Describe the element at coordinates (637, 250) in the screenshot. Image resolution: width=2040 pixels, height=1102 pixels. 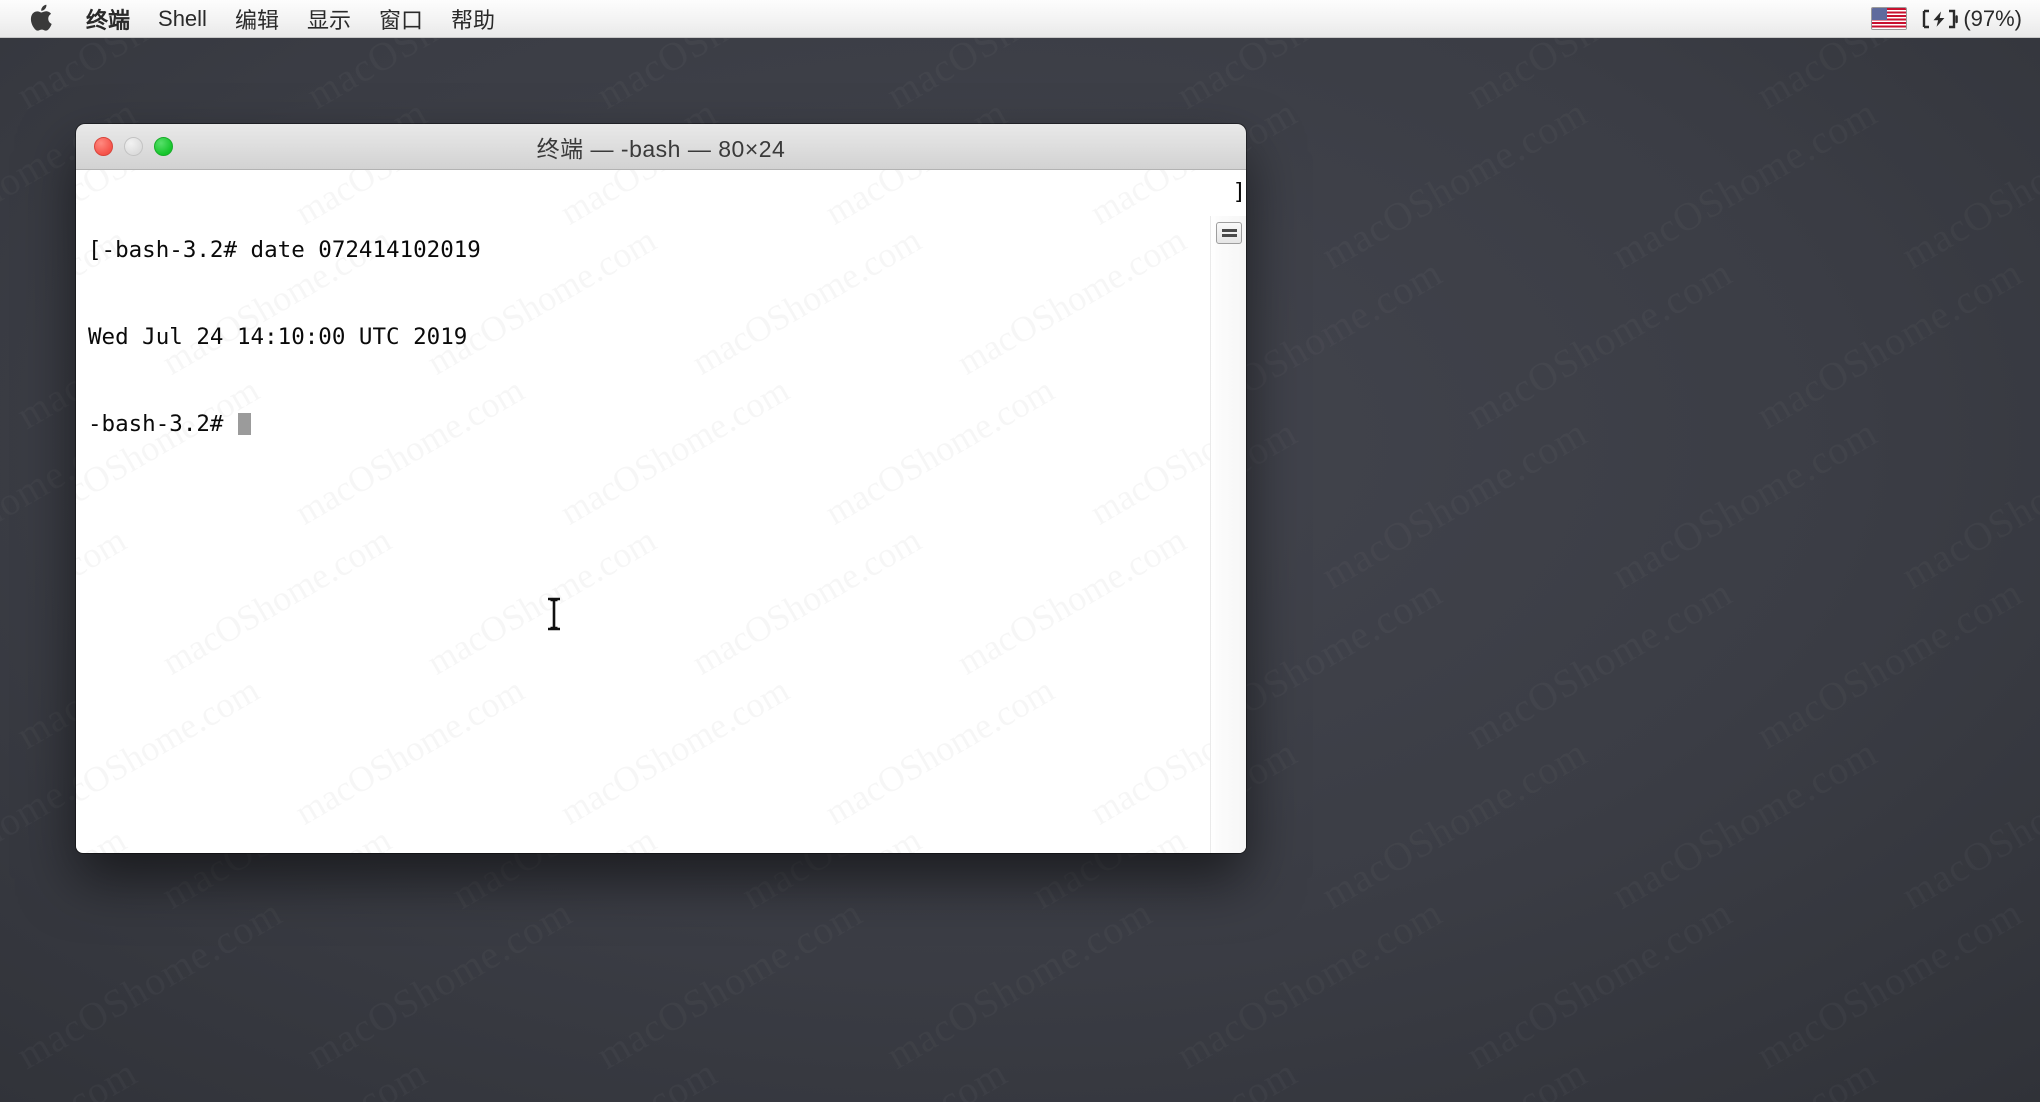
I see `terminal-line-command: [-bash-3.2# date 072414102019` at that location.